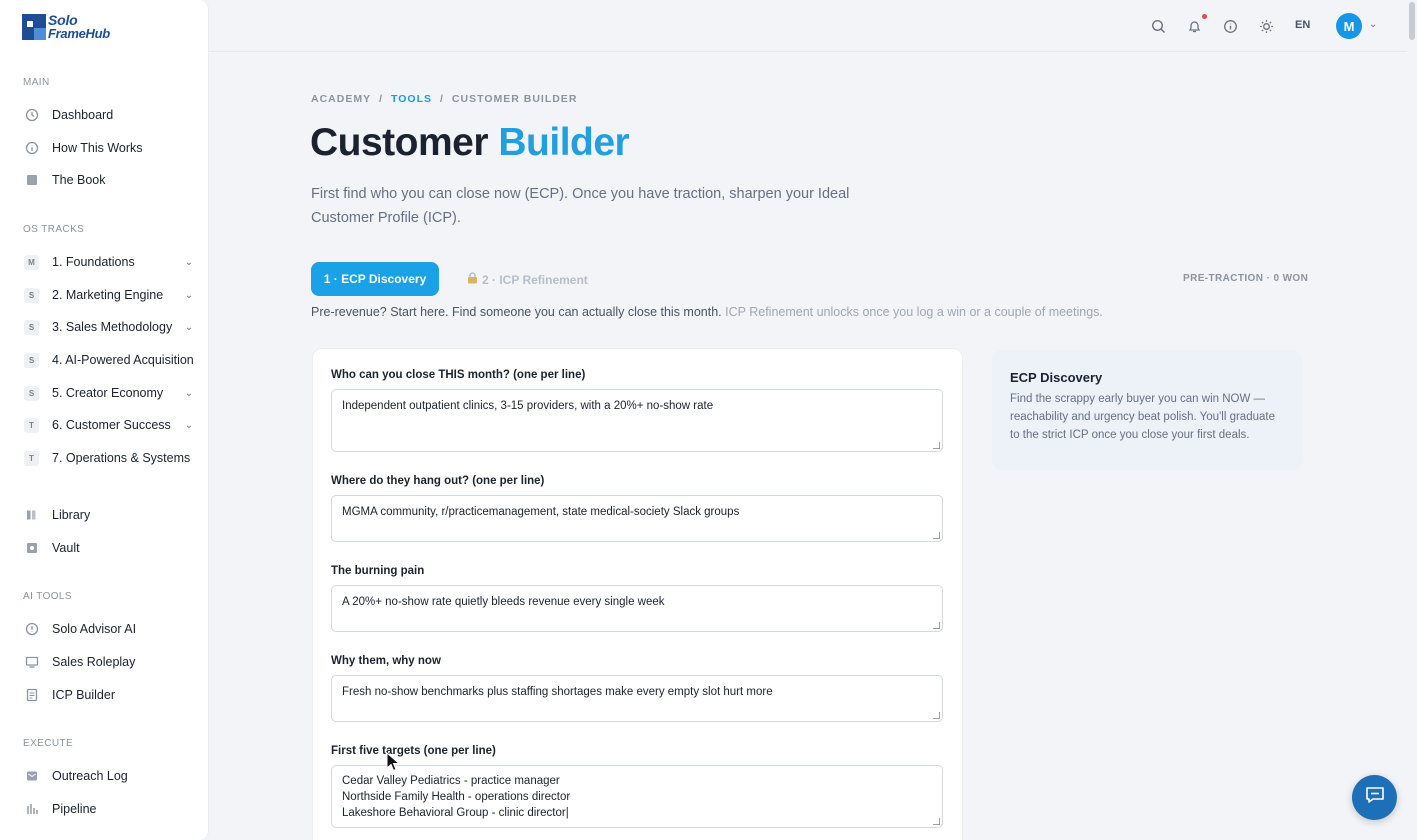  I want to click on field-label-burning-pain: The burning pain, so click(378, 571).